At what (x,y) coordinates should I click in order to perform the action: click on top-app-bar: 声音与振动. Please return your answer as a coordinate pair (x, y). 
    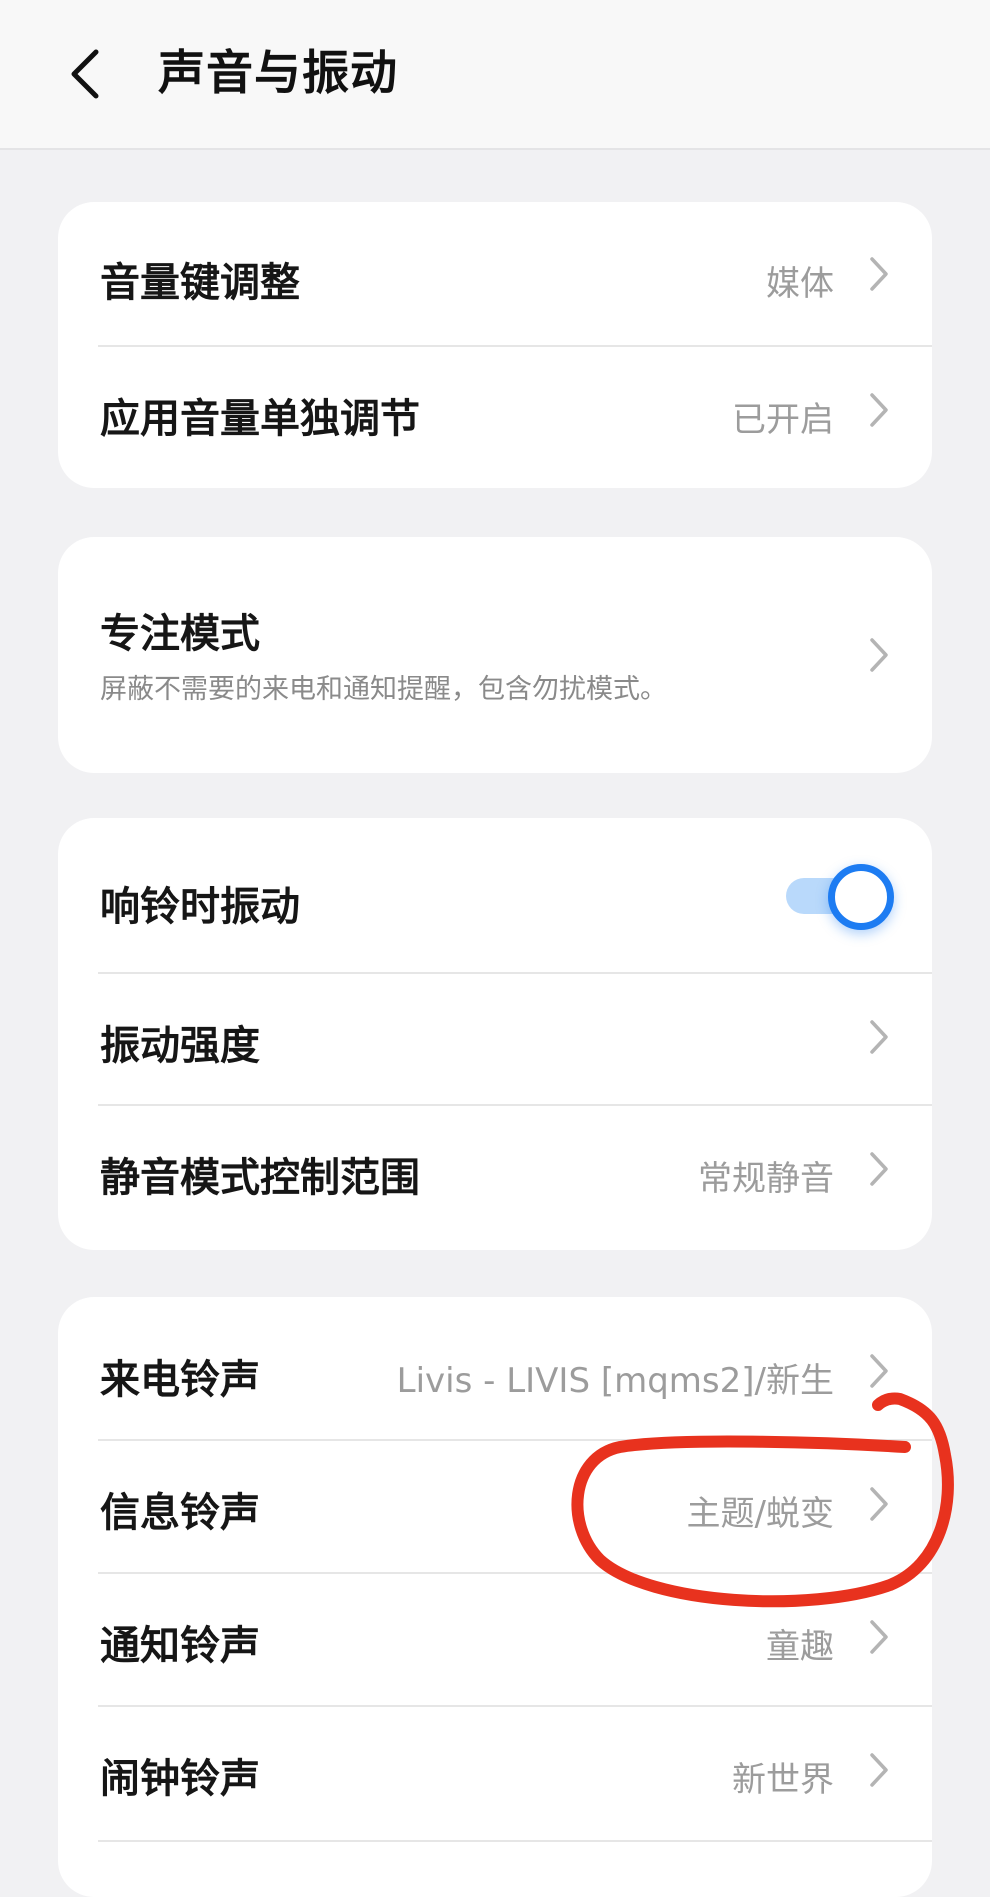
    Looking at the image, I should click on (495, 75).